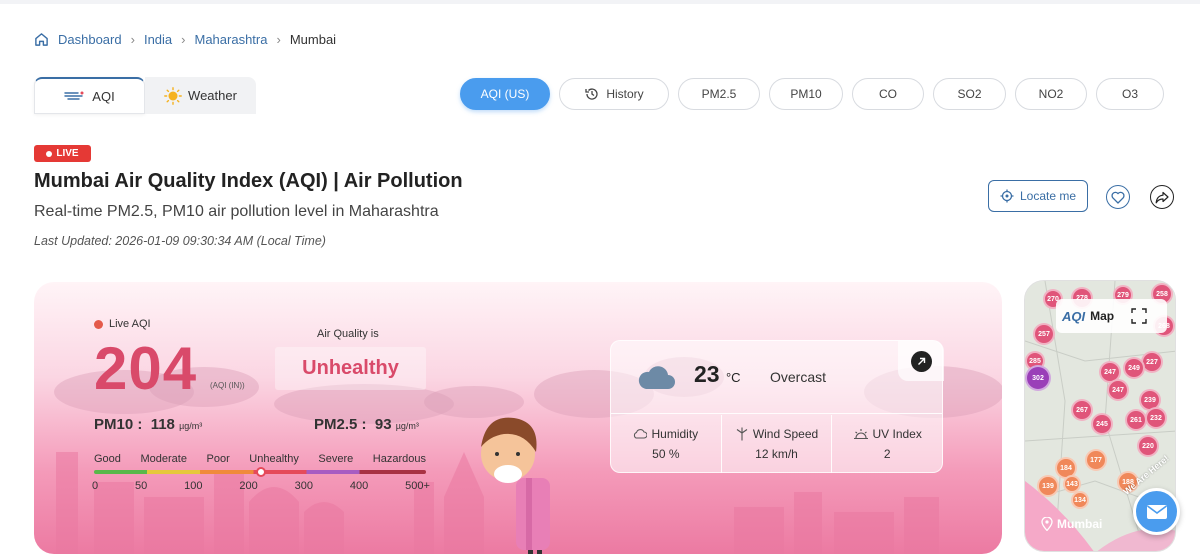  What do you see at coordinates (231, 39) in the screenshot?
I see `breadcrumb-maharashtra: Maharashtra` at bounding box center [231, 39].